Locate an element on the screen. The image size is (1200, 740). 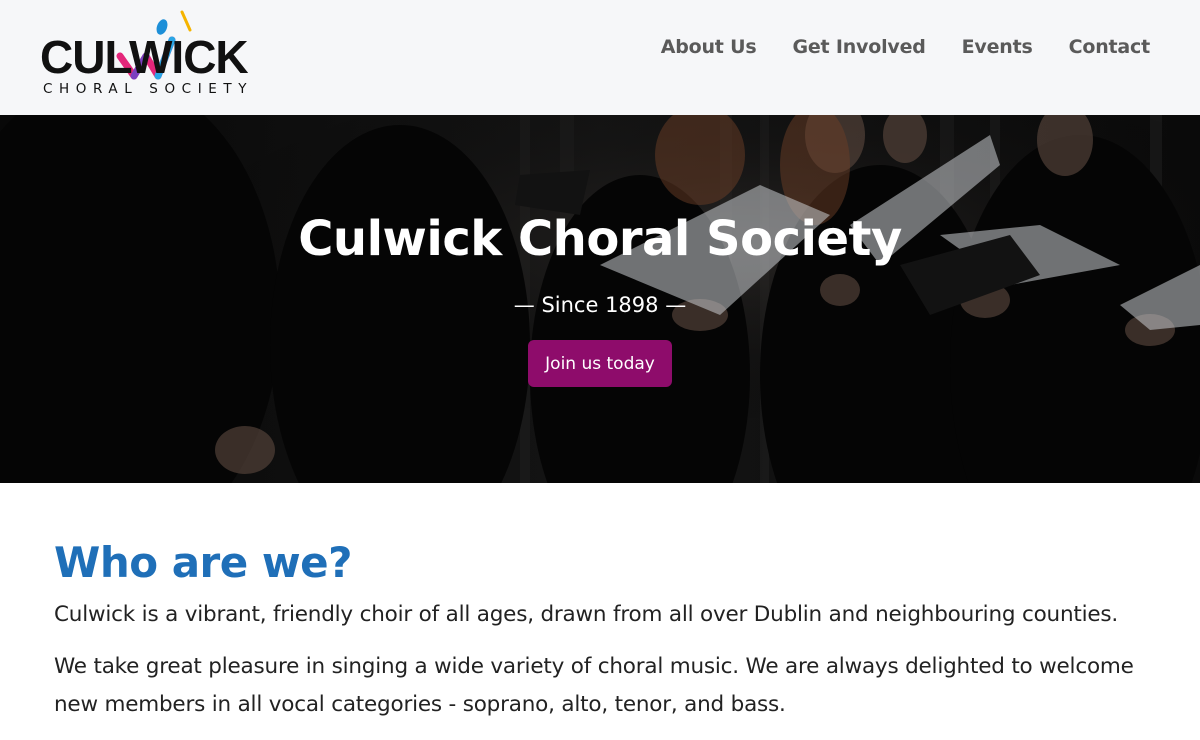
nav-link-events: Events is located at coordinates (997, 47).